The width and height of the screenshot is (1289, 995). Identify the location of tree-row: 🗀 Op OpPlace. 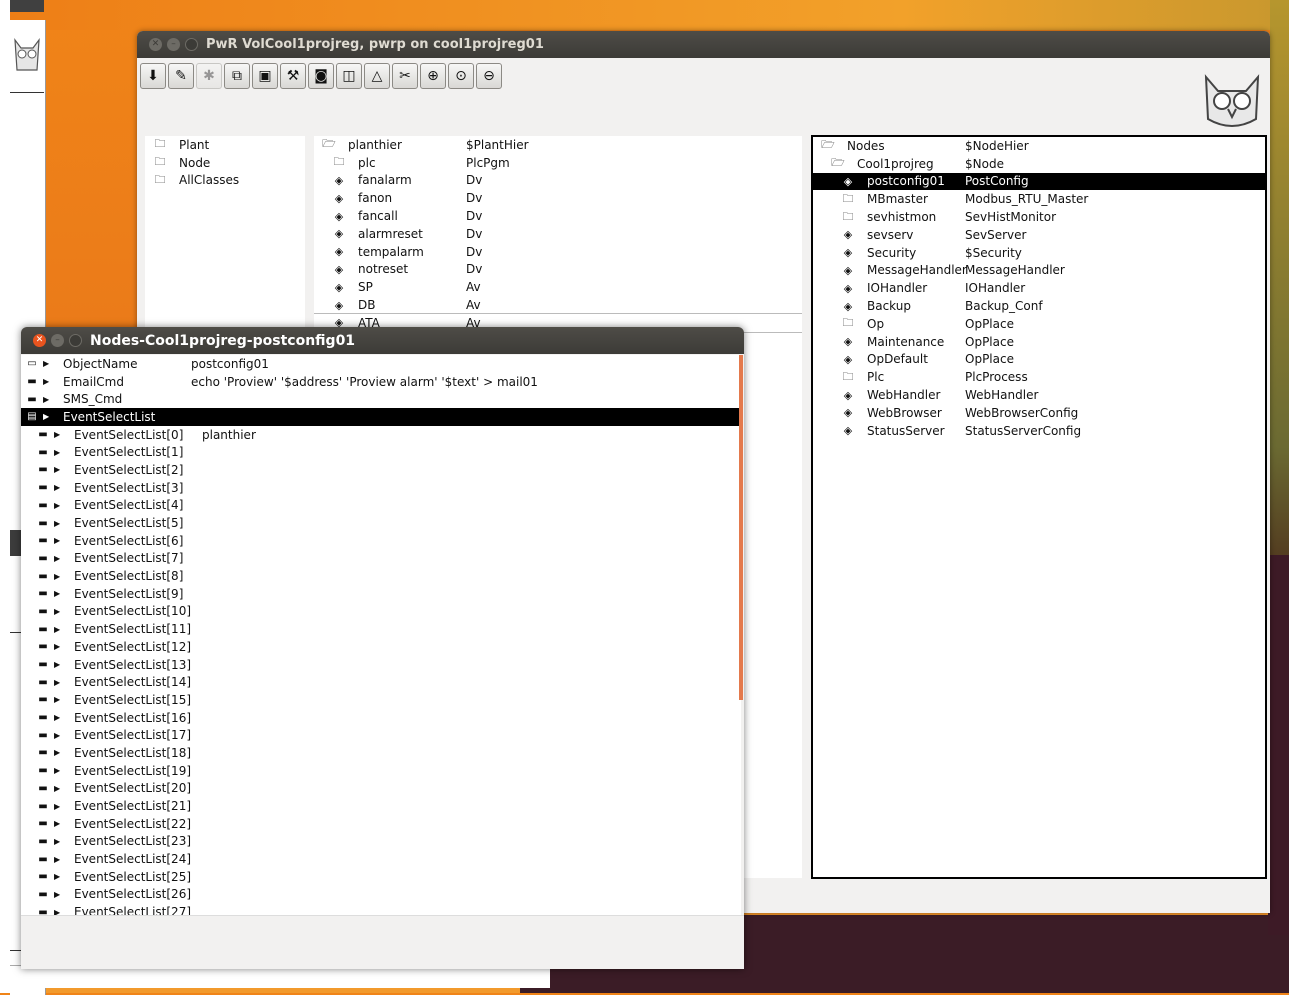
(1039, 324).